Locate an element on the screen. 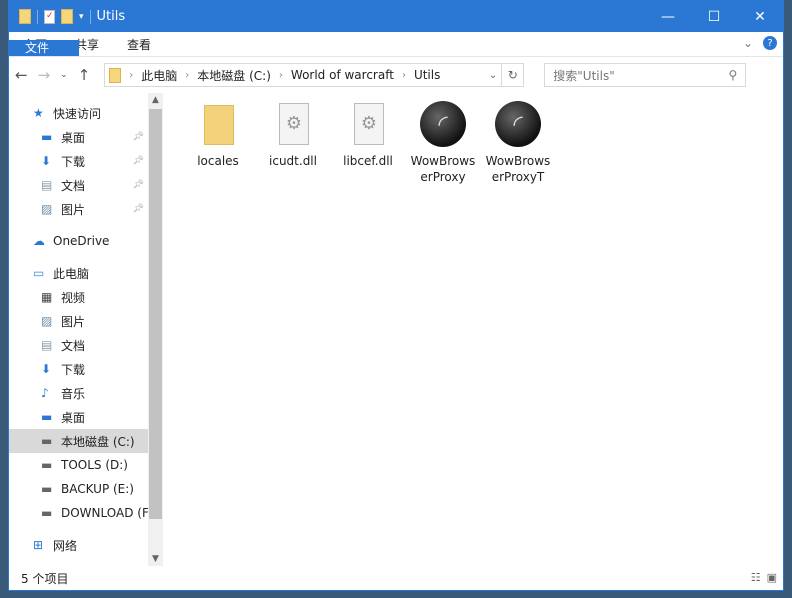 This screenshot has height=598, width=792. computer-icon: ▭ is located at coordinates (39, 273).